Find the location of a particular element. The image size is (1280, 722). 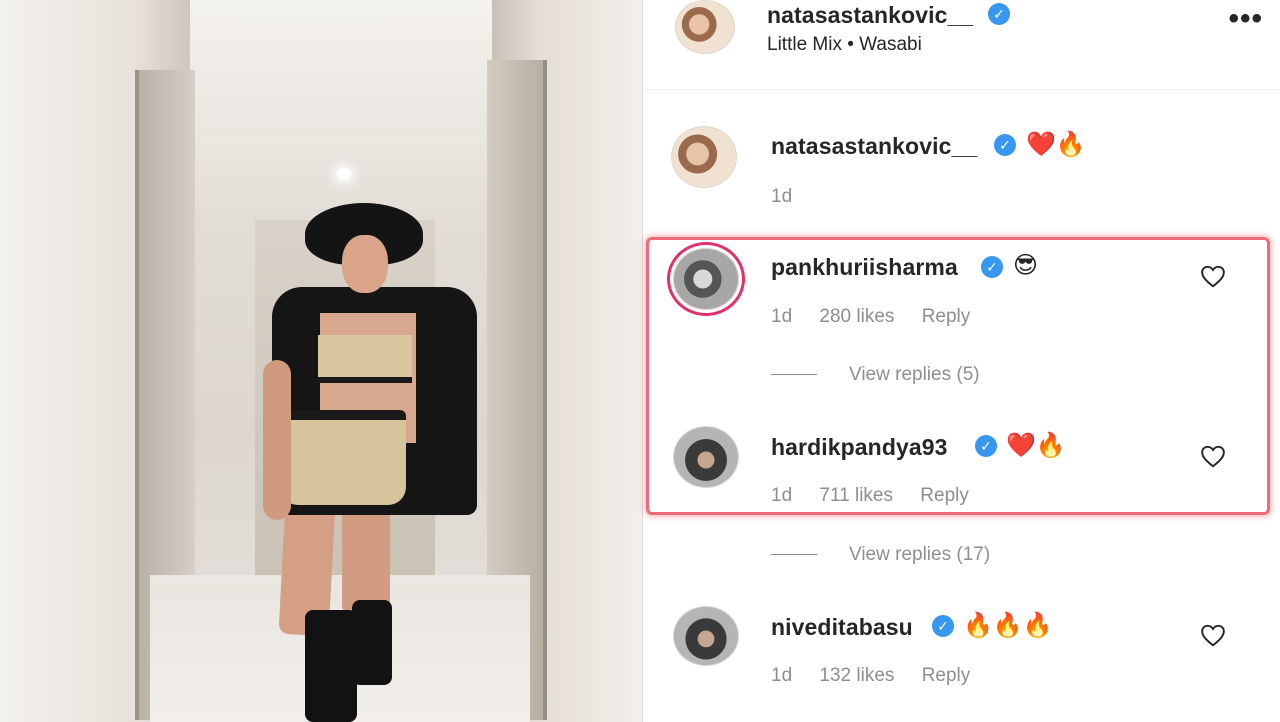

person-figure is located at coordinates (380, 458).